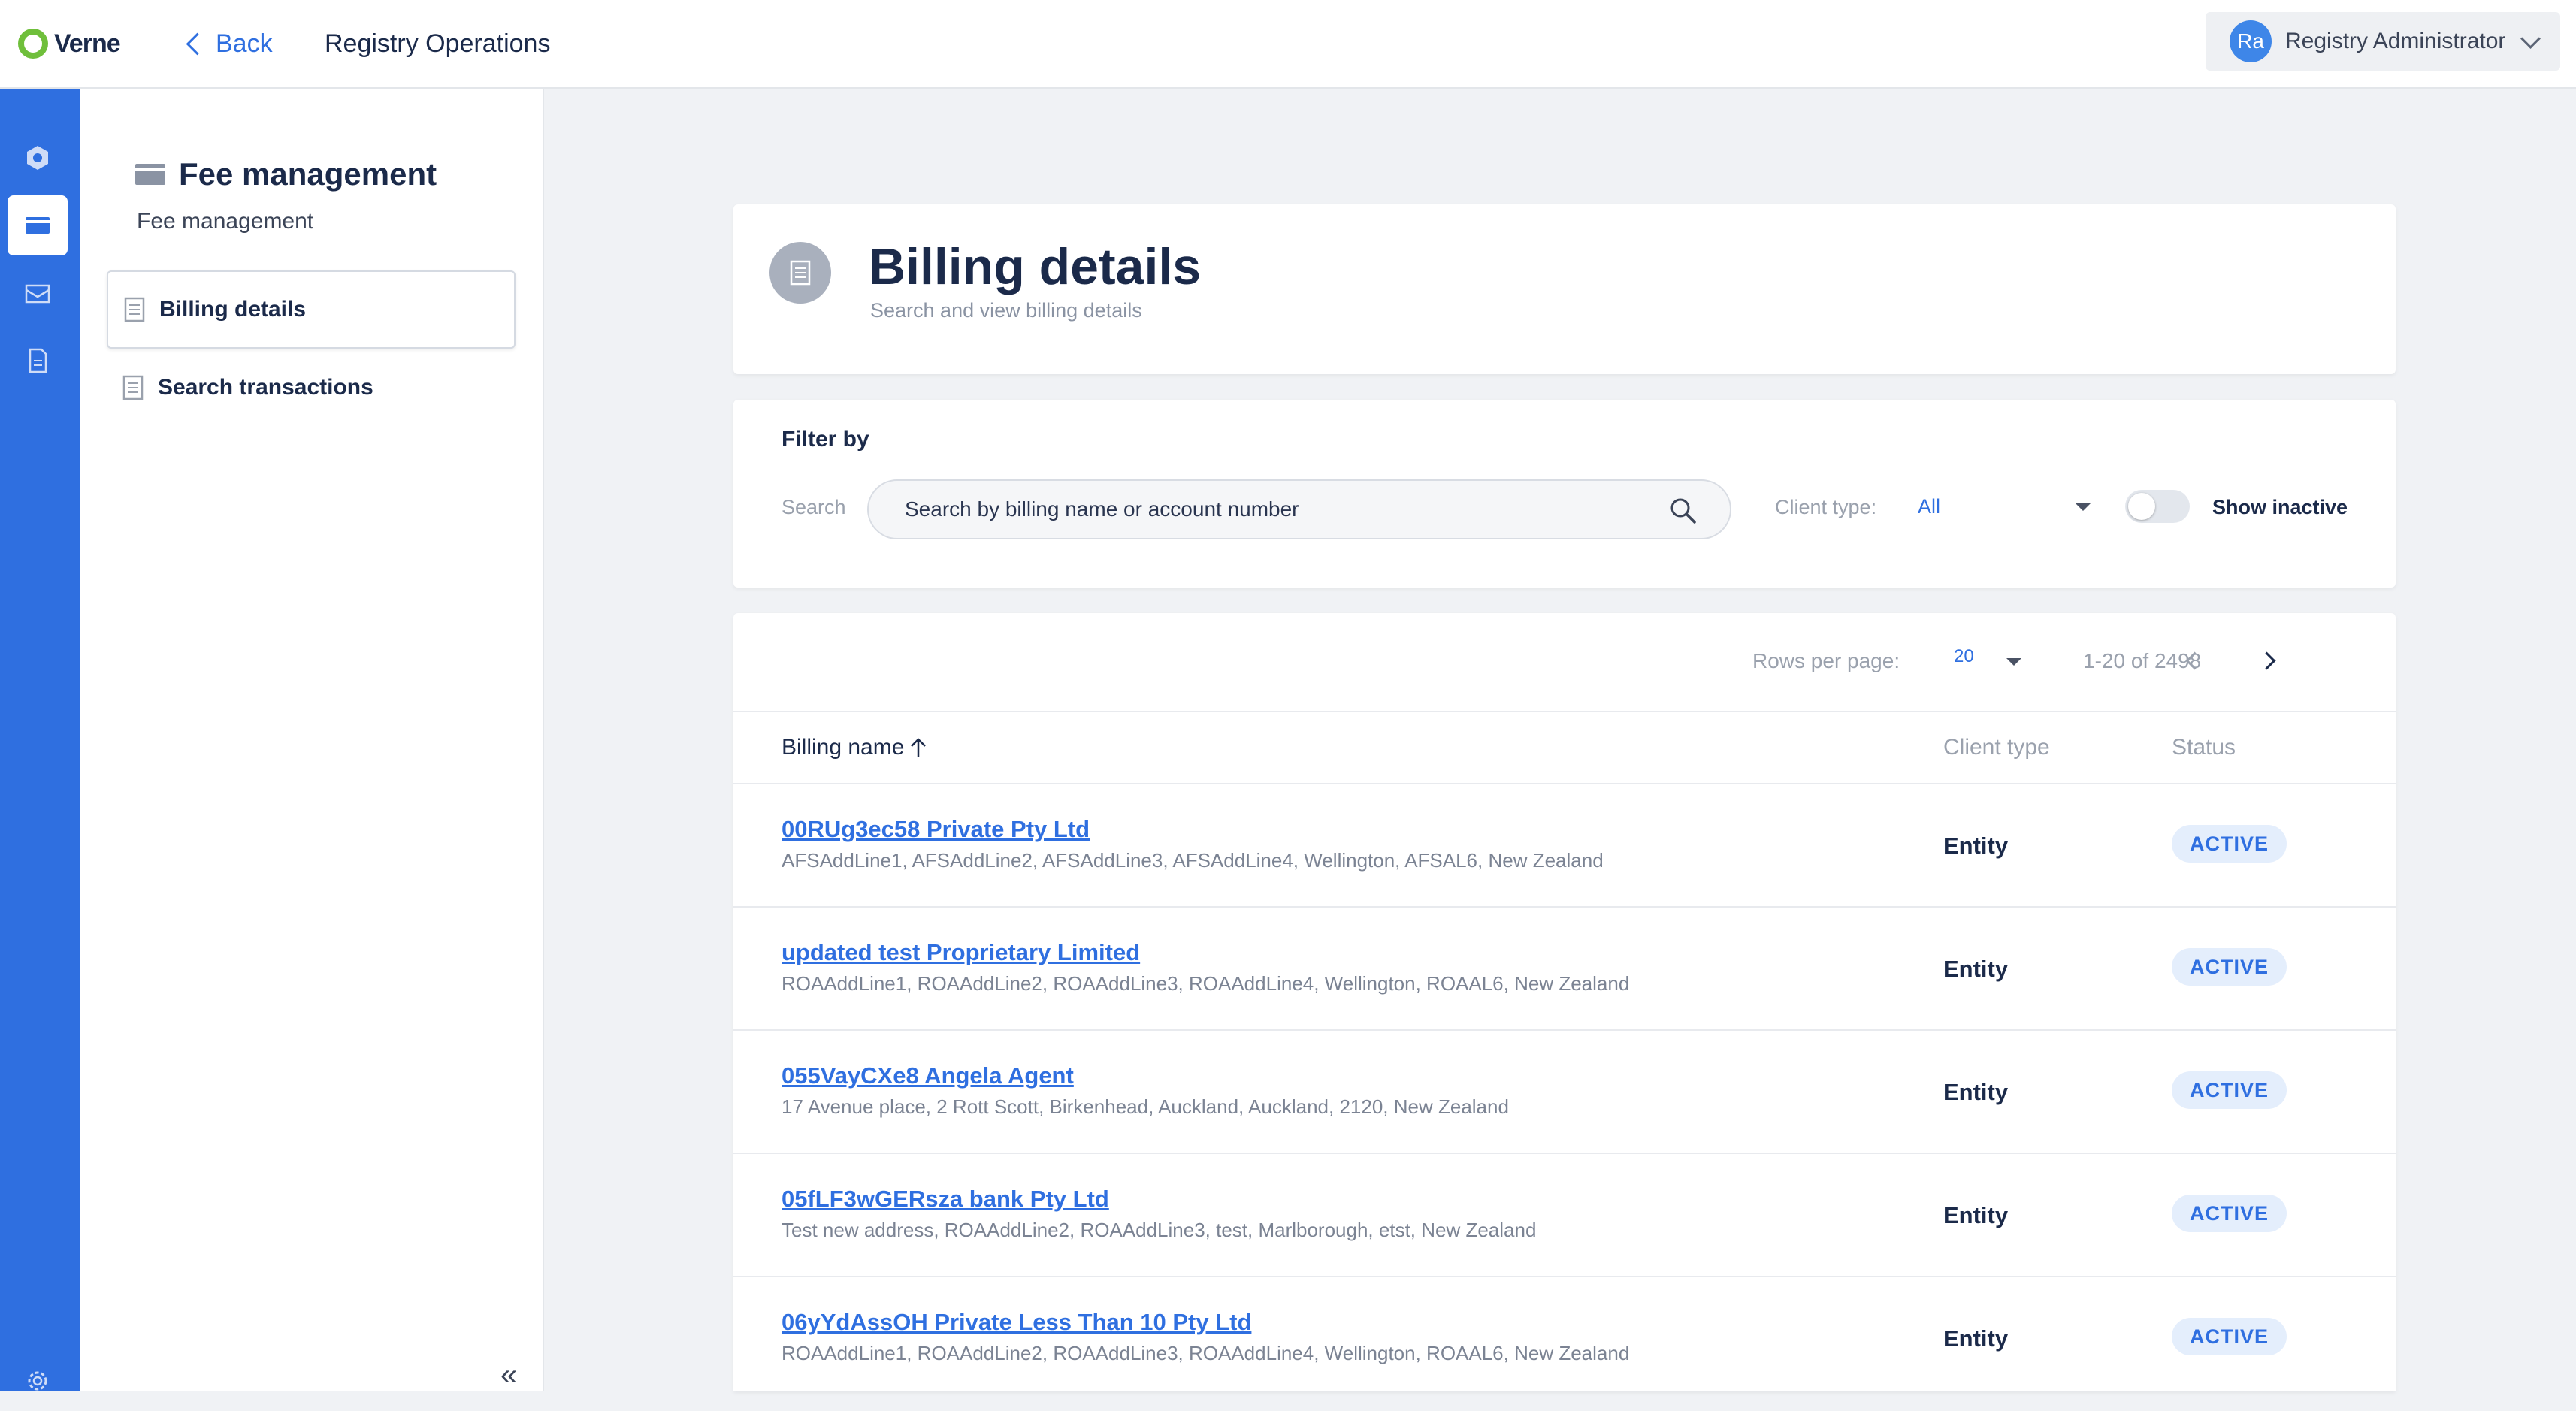 This screenshot has height=1411, width=2576. I want to click on previous-page-button, so click(2192, 660).